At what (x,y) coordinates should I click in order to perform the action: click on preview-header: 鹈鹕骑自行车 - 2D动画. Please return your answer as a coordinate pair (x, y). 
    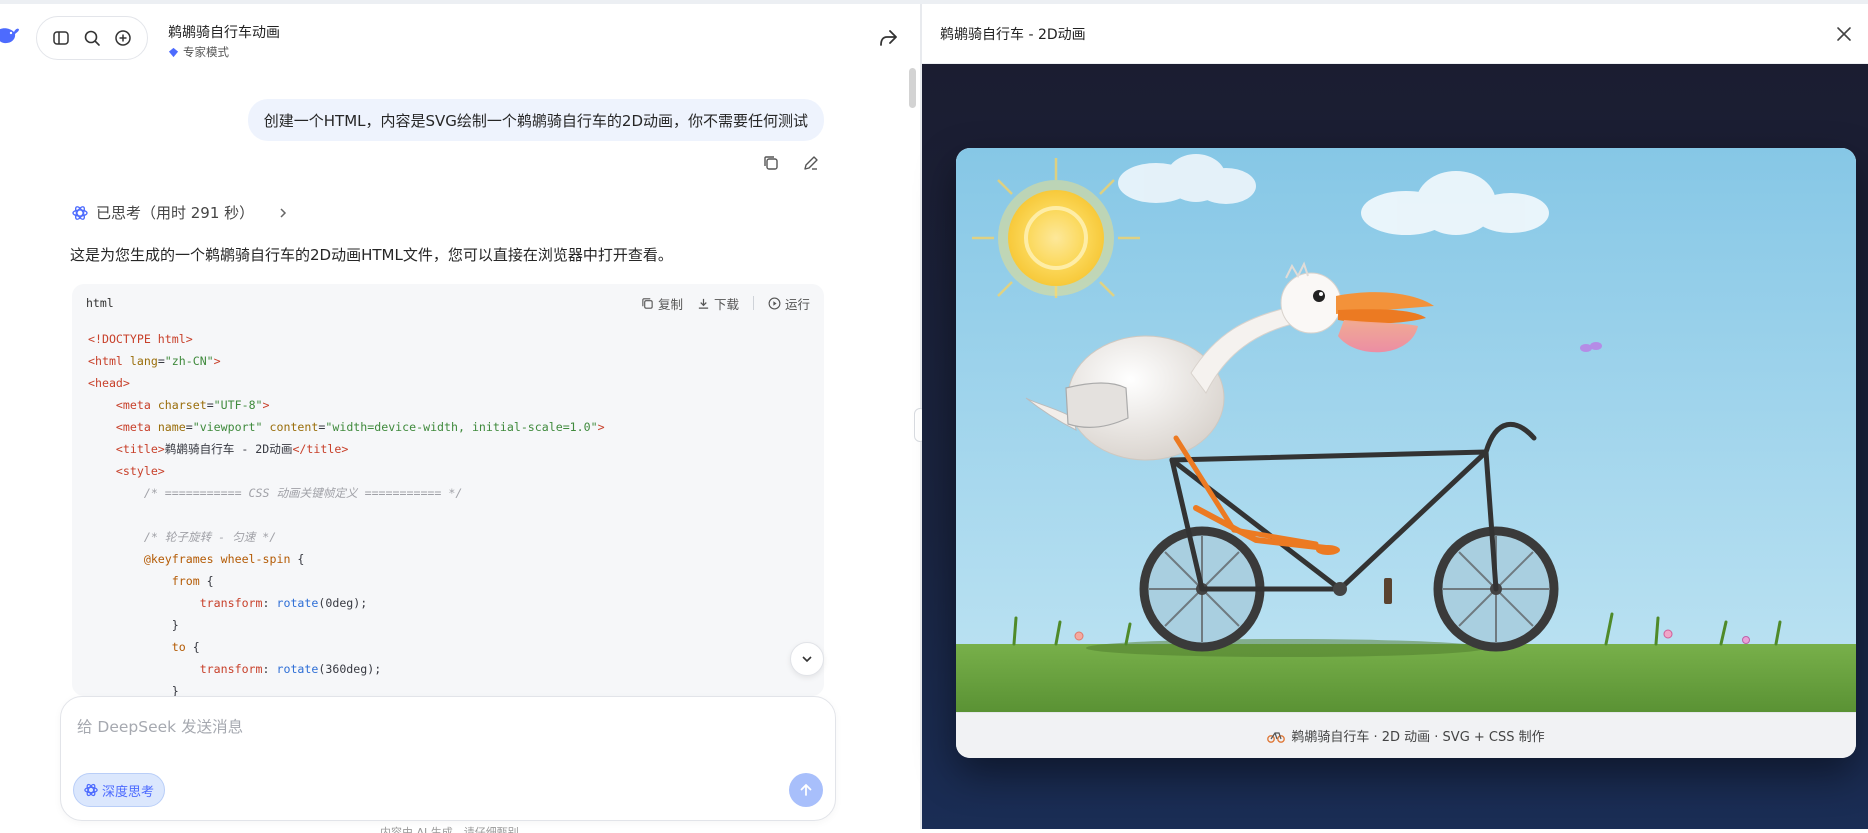
    Looking at the image, I should click on (1395, 34).